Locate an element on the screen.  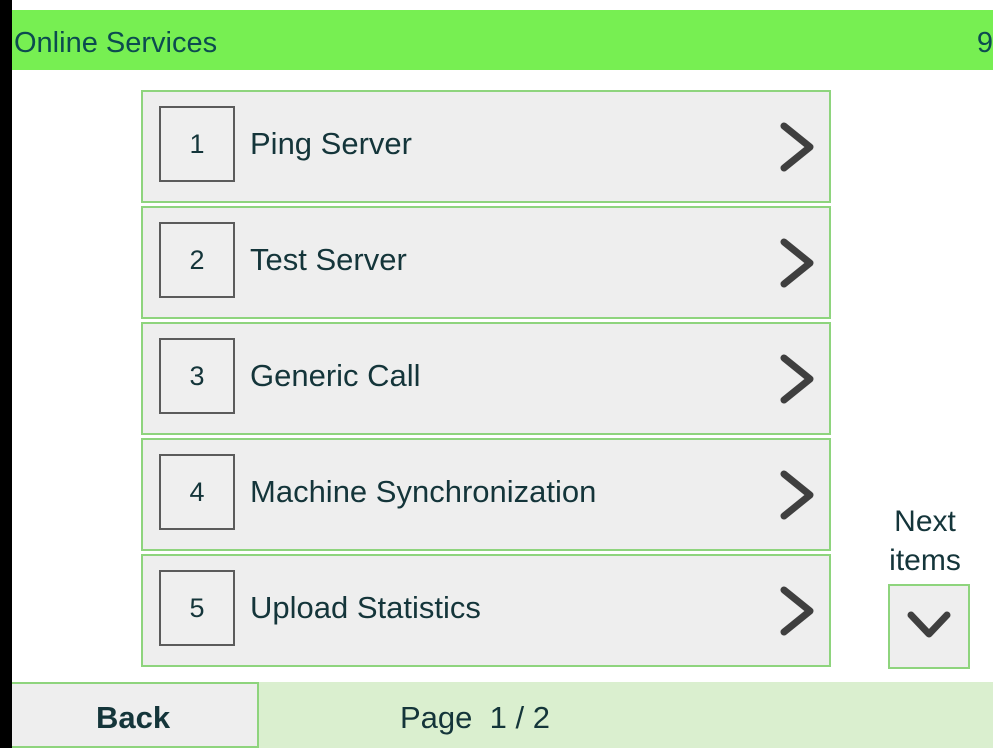
header-bar: Online Services 9 is located at coordinates (502, 40).